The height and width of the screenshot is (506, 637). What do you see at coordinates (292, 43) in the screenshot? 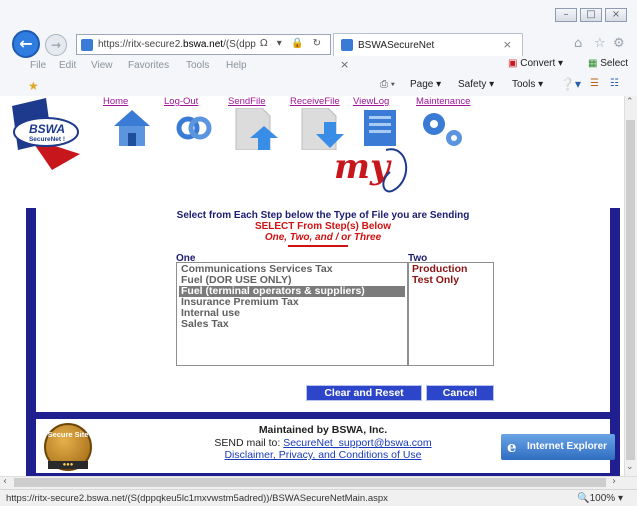
I see `address-controls: Ω ▾ 🔒 ↻` at bounding box center [292, 43].